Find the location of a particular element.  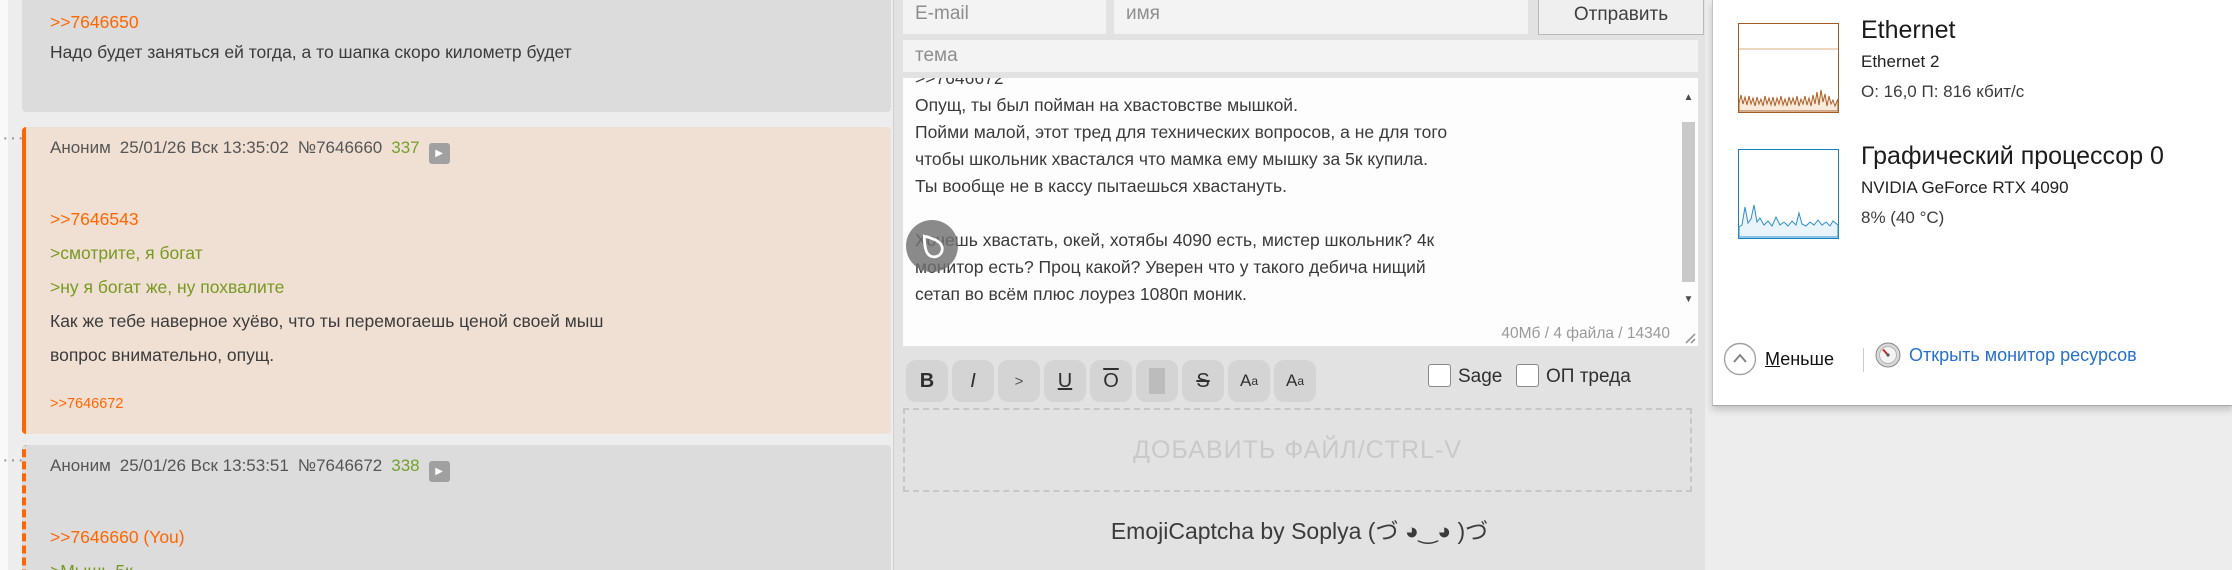

scrollbar-thumb is located at coordinates (1688, 202).